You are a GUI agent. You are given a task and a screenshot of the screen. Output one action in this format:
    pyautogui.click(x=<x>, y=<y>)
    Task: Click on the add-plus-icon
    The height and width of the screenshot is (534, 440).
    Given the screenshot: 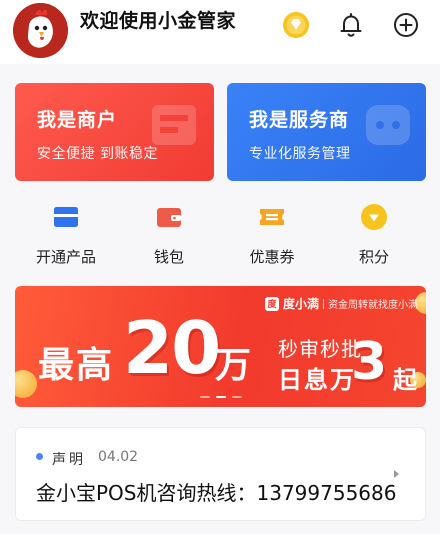 What is the action you would take?
    pyautogui.click(x=406, y=25)
    